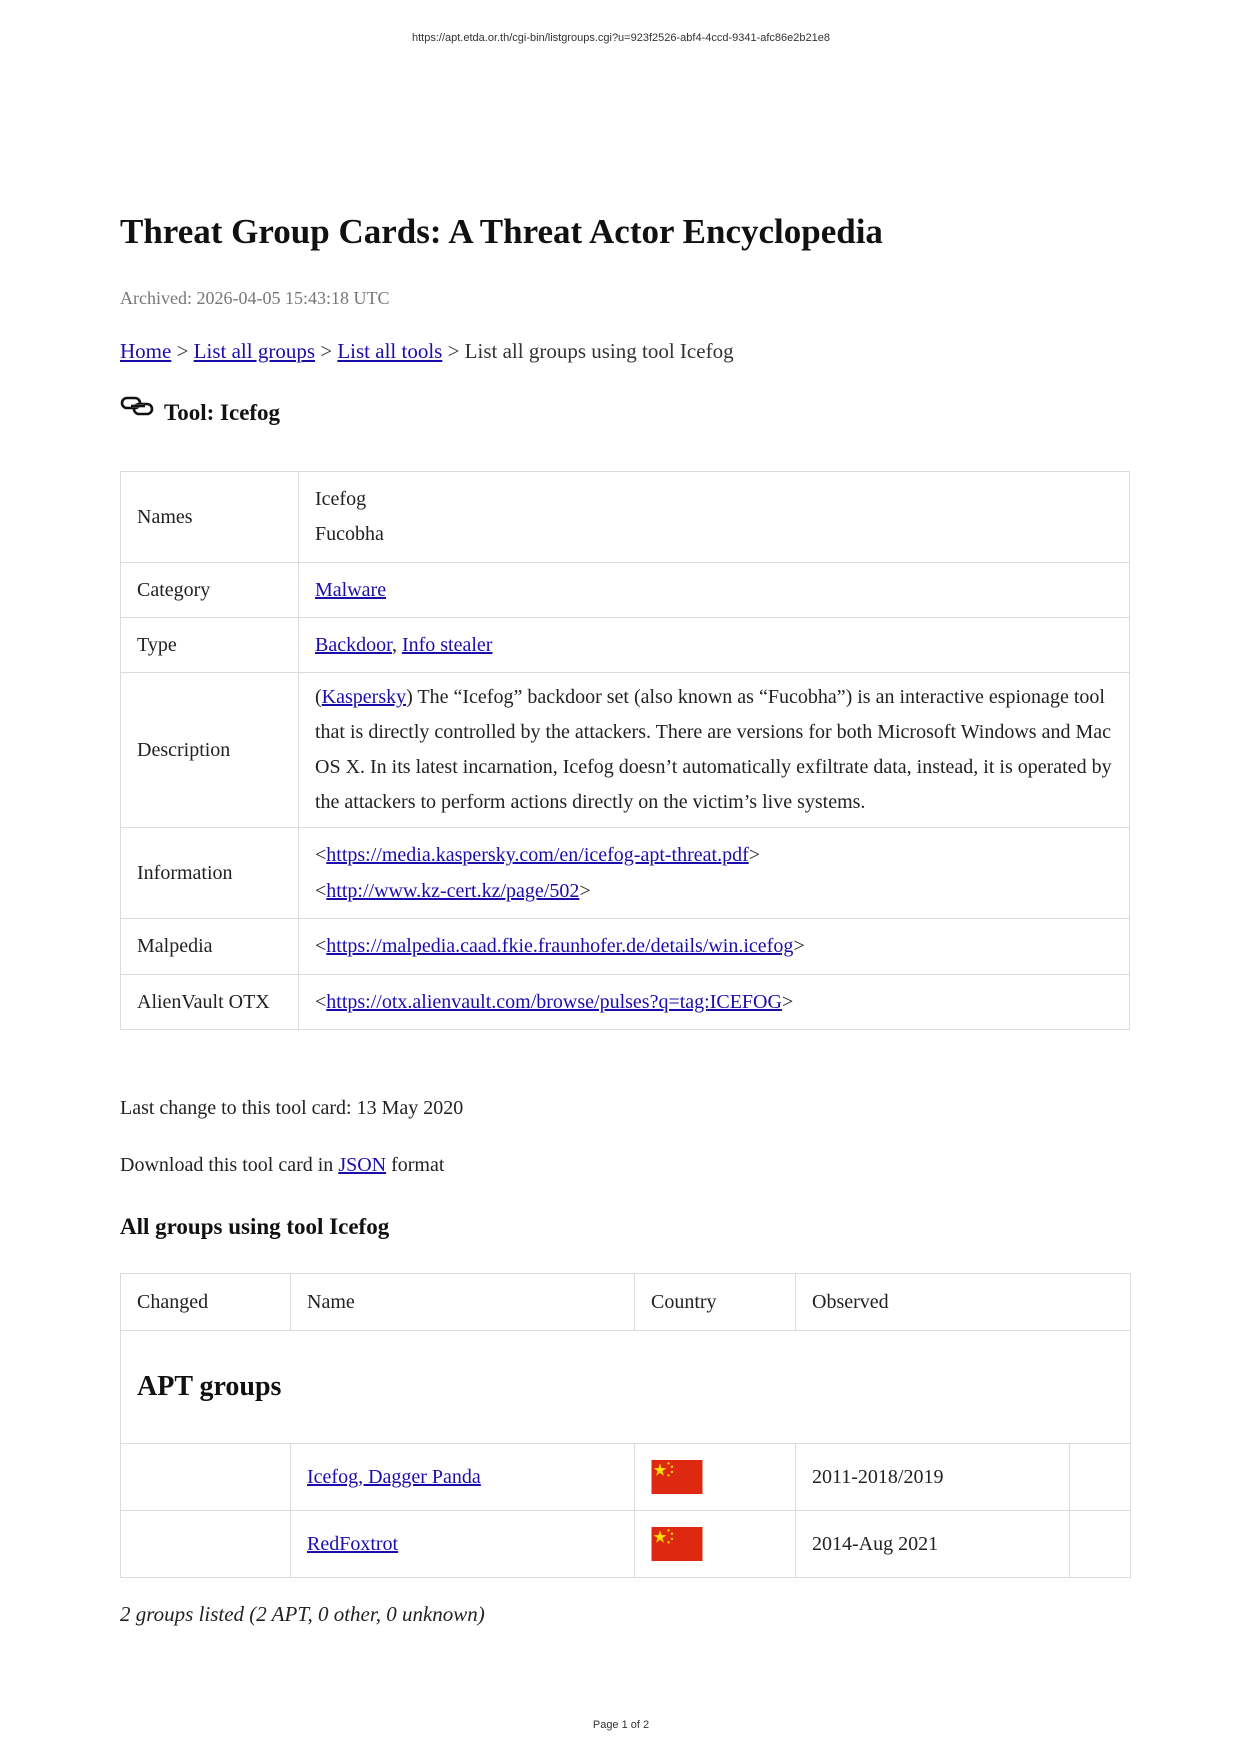 Image resolution: width=1242 pixels, height=1756 pixels. What do you see at coordinates (349, 534) in the screenshot?
I see `tool-alias: Fucobha` at bounding box center [349, 534].